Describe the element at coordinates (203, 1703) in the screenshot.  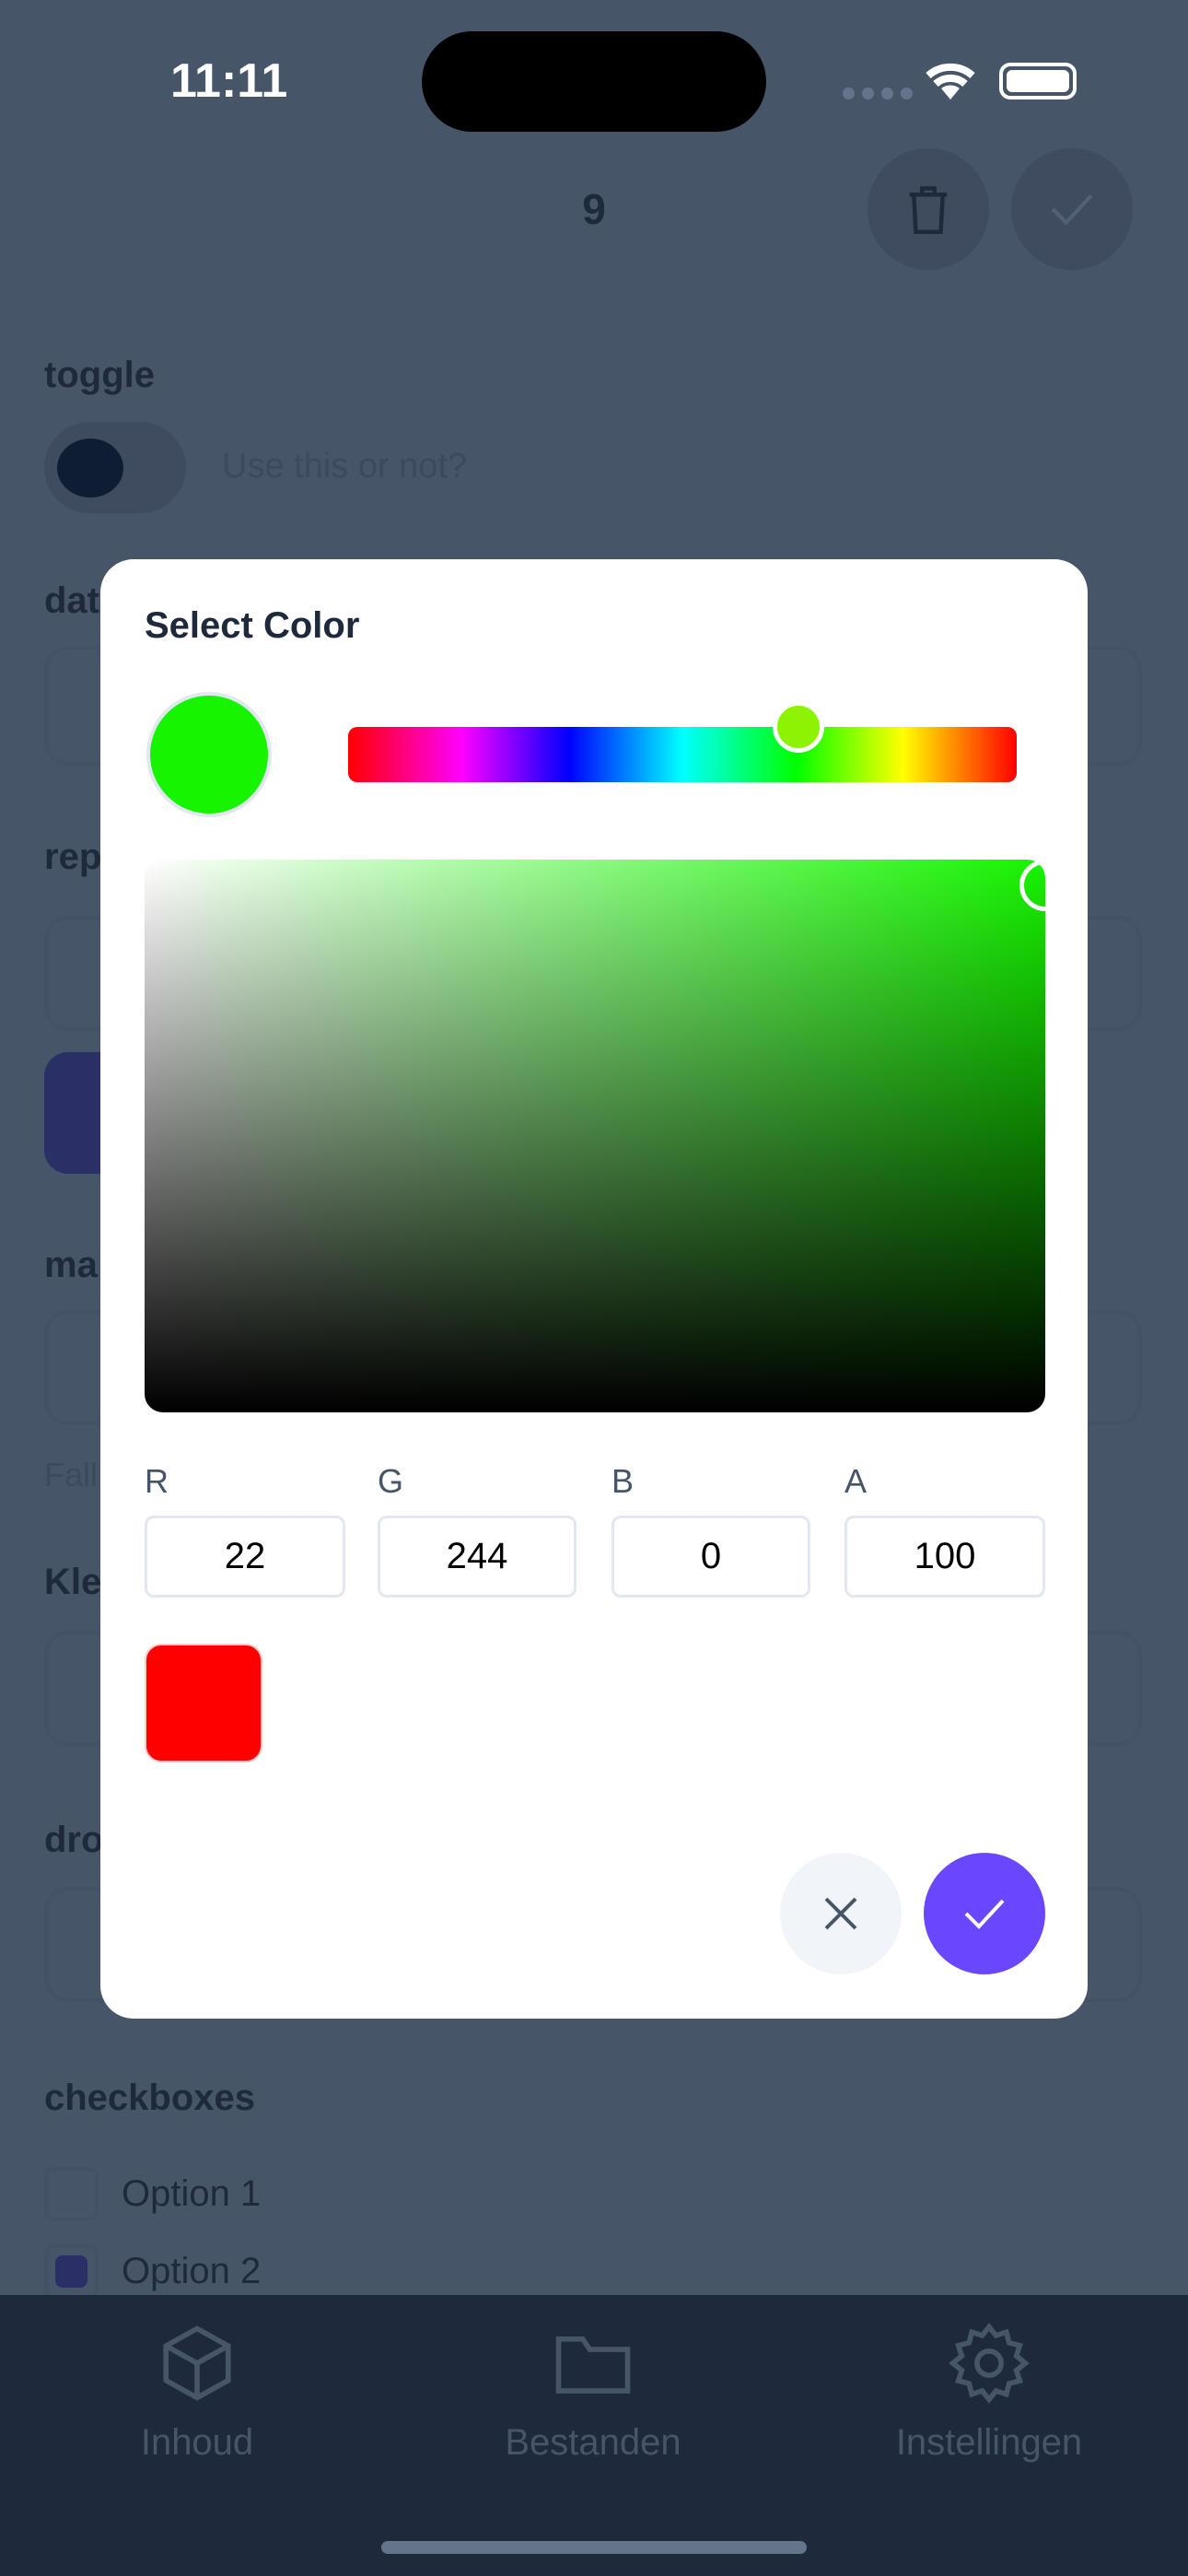
I see `color-swatch-red` at that location.